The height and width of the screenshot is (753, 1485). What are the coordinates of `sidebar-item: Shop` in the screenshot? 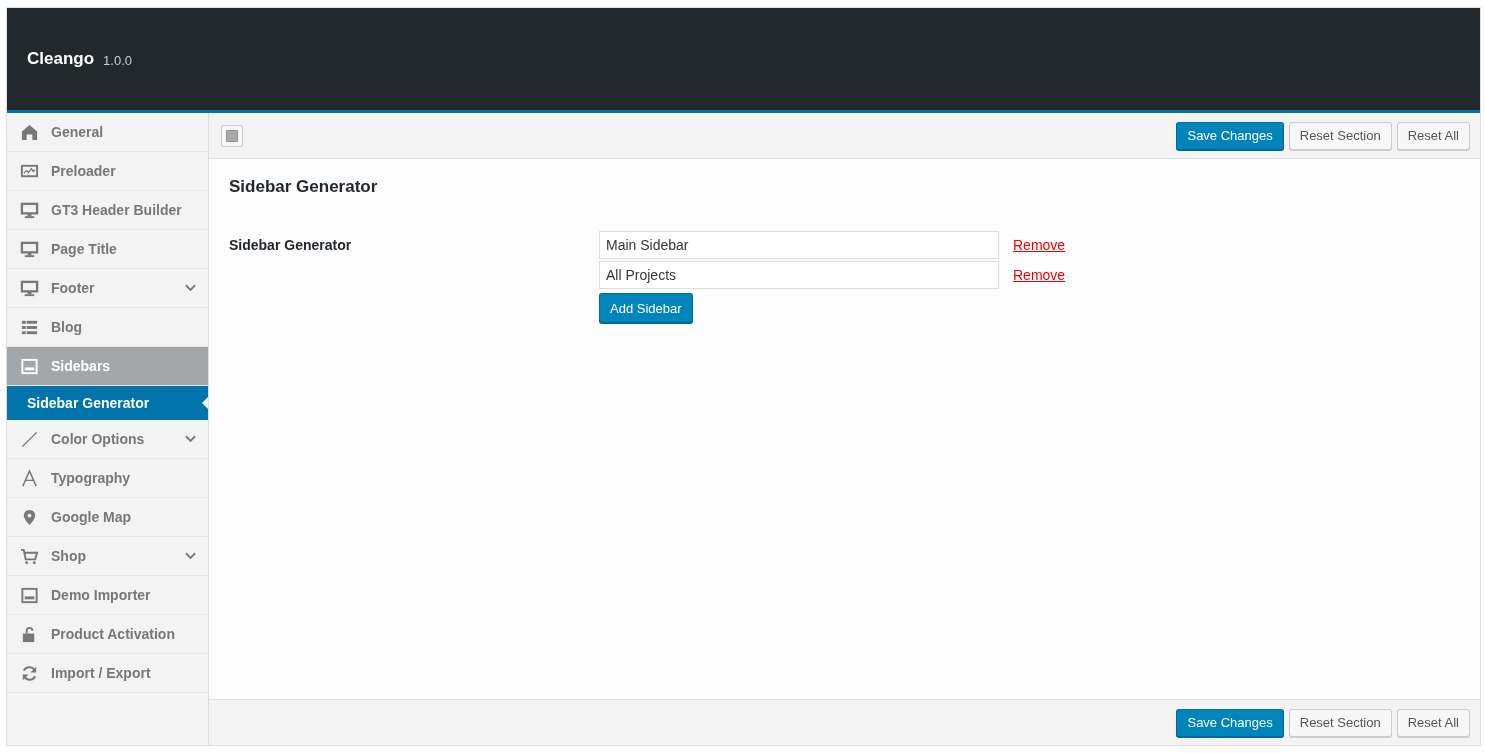 It's located at (107, 556).